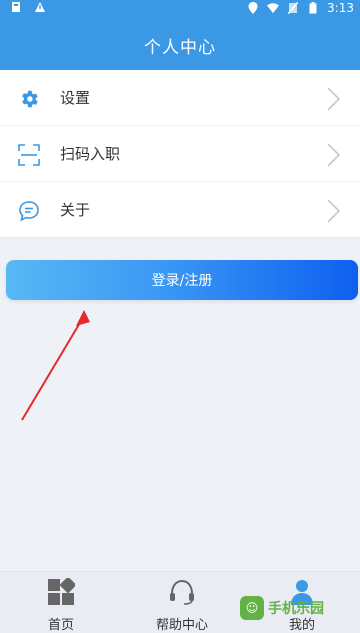  I want to click on menu-item-label: 设置, so click(75, 98).